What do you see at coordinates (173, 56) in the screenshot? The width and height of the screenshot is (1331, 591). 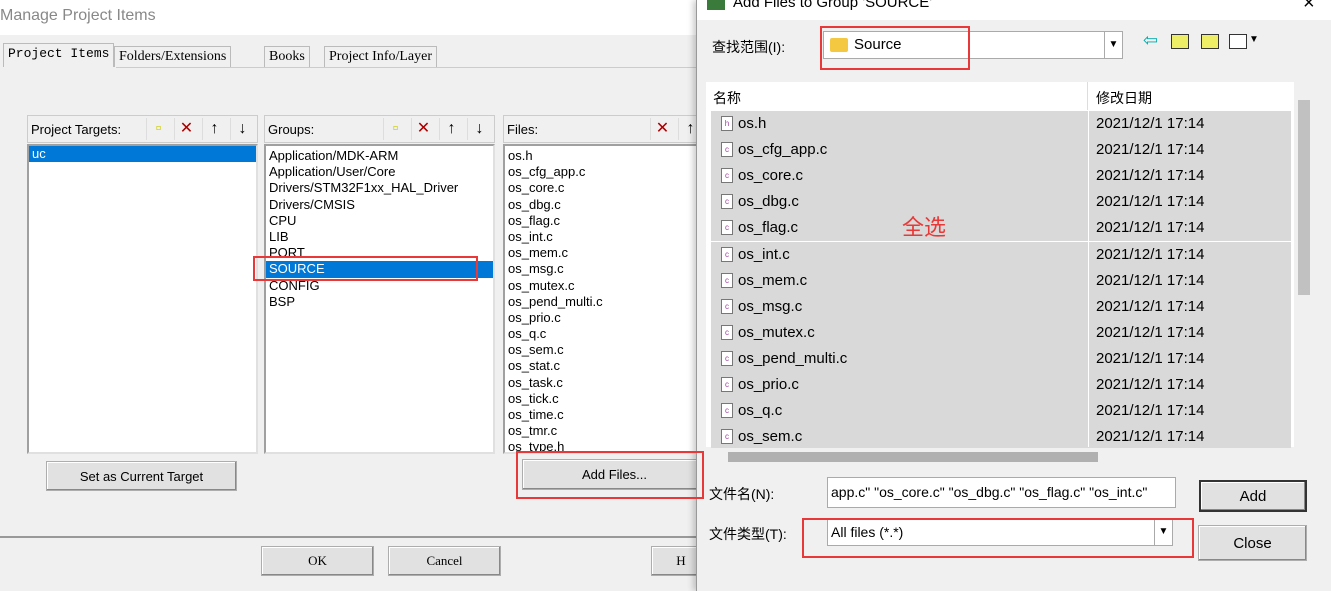 I see `tab-folders-extensions: Folders/Extensions` at bounding box center [173, 56].